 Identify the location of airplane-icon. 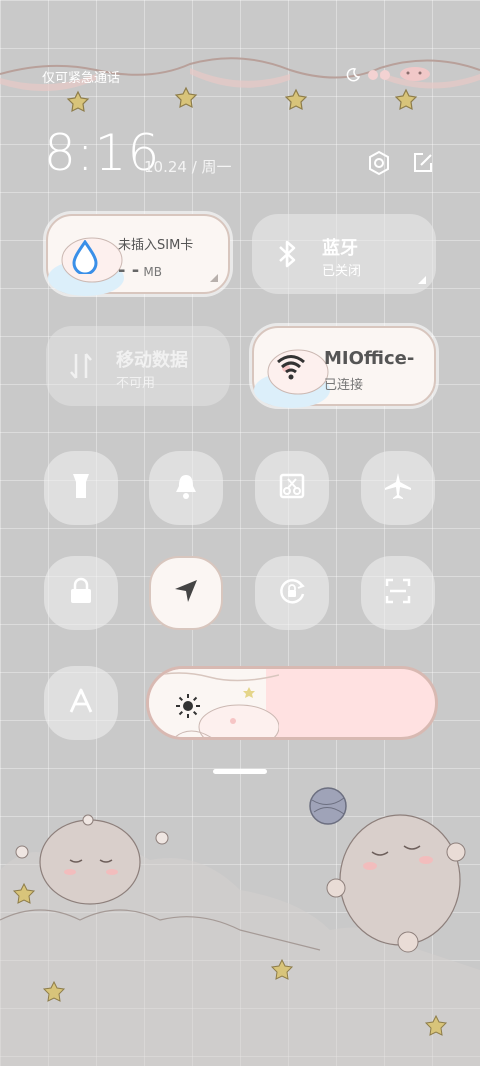
(398, 488).